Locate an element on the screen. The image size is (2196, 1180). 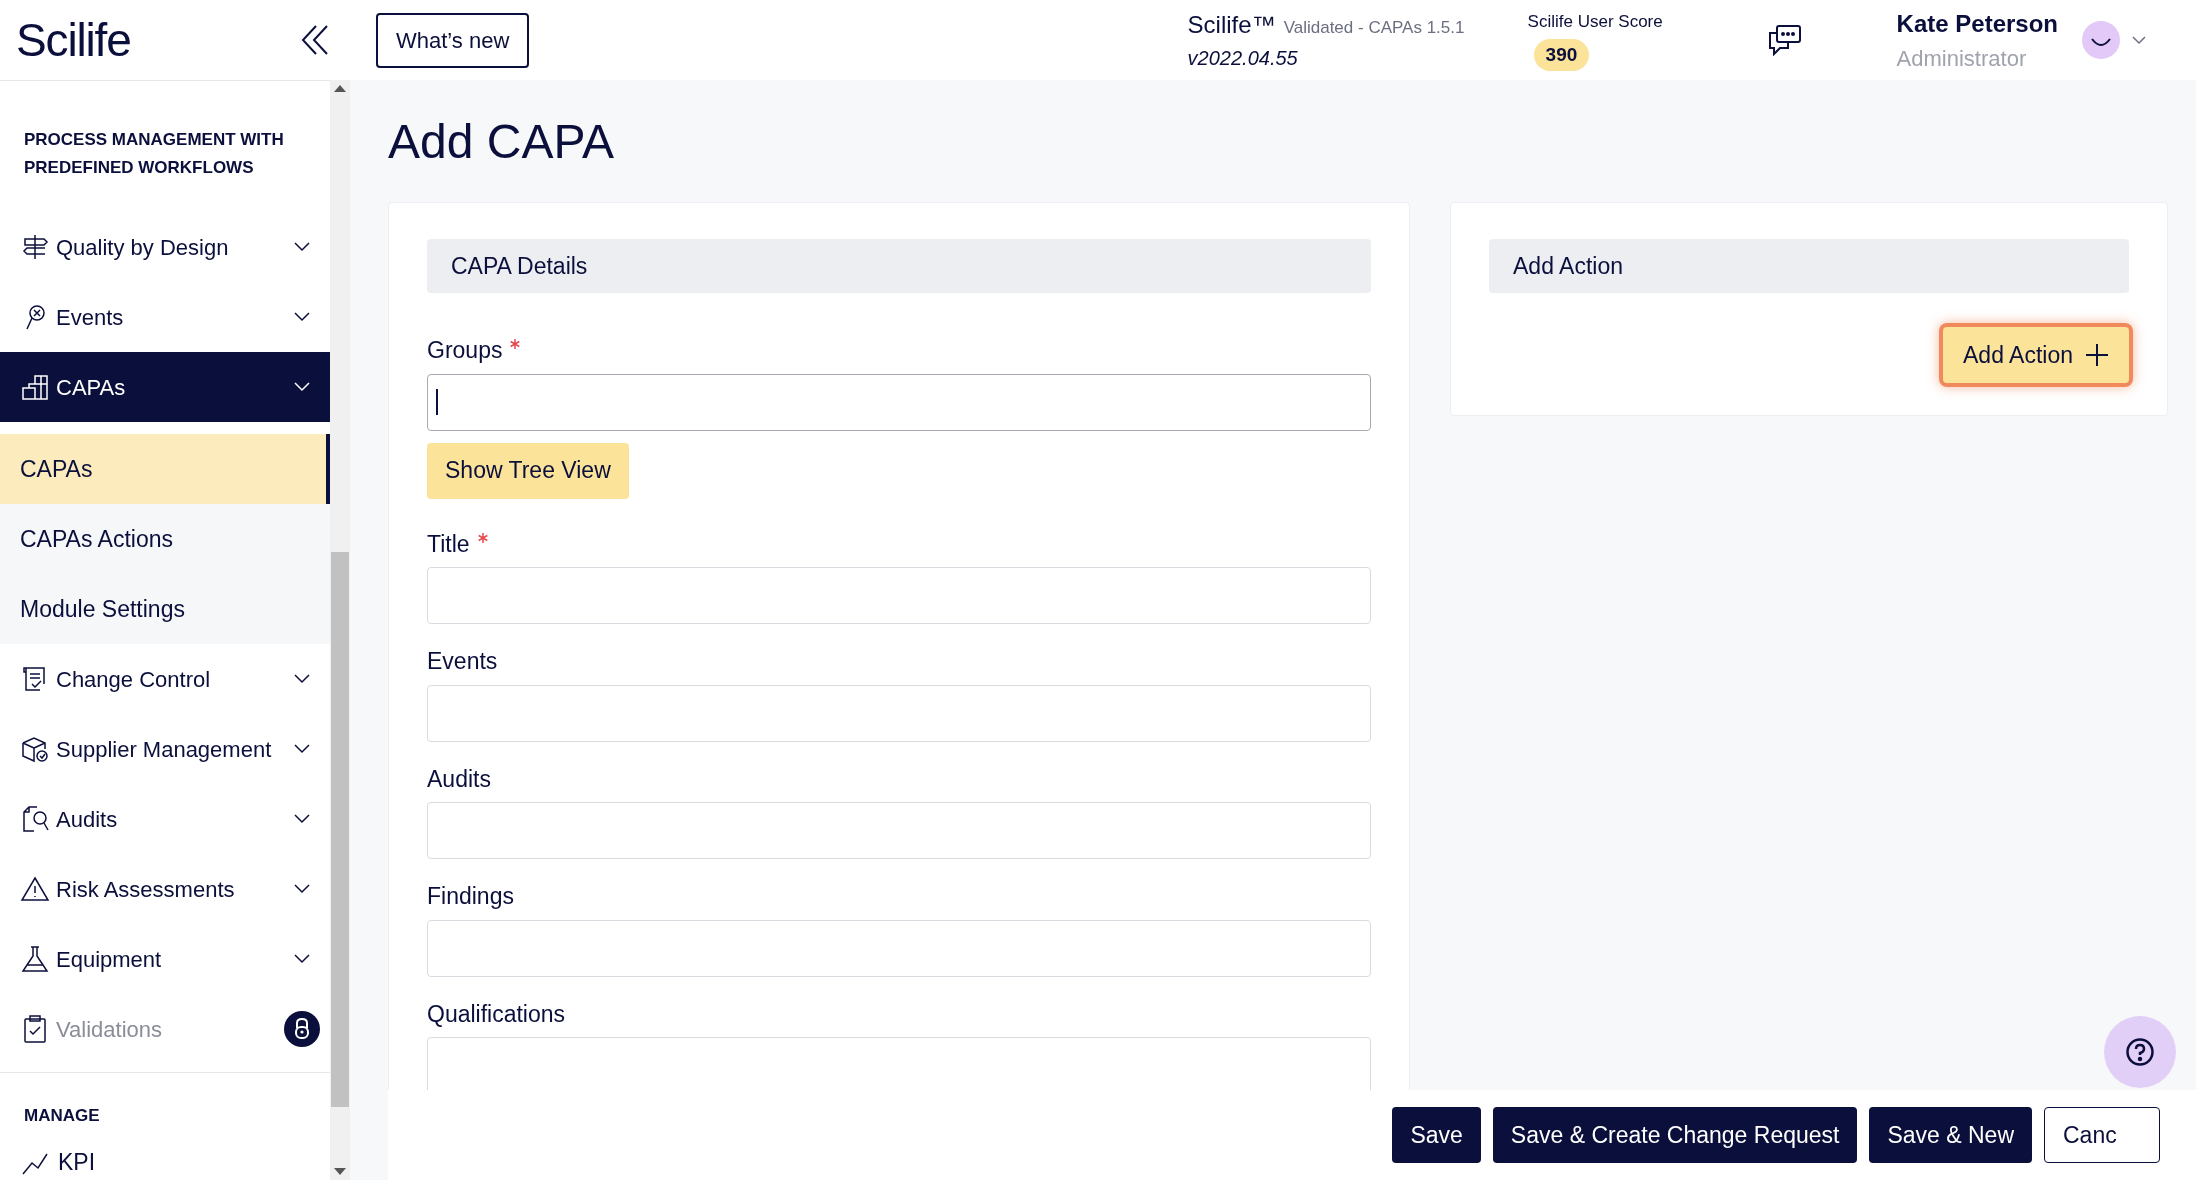
card-header: CAPA Details is located at coordinates (899, 266).